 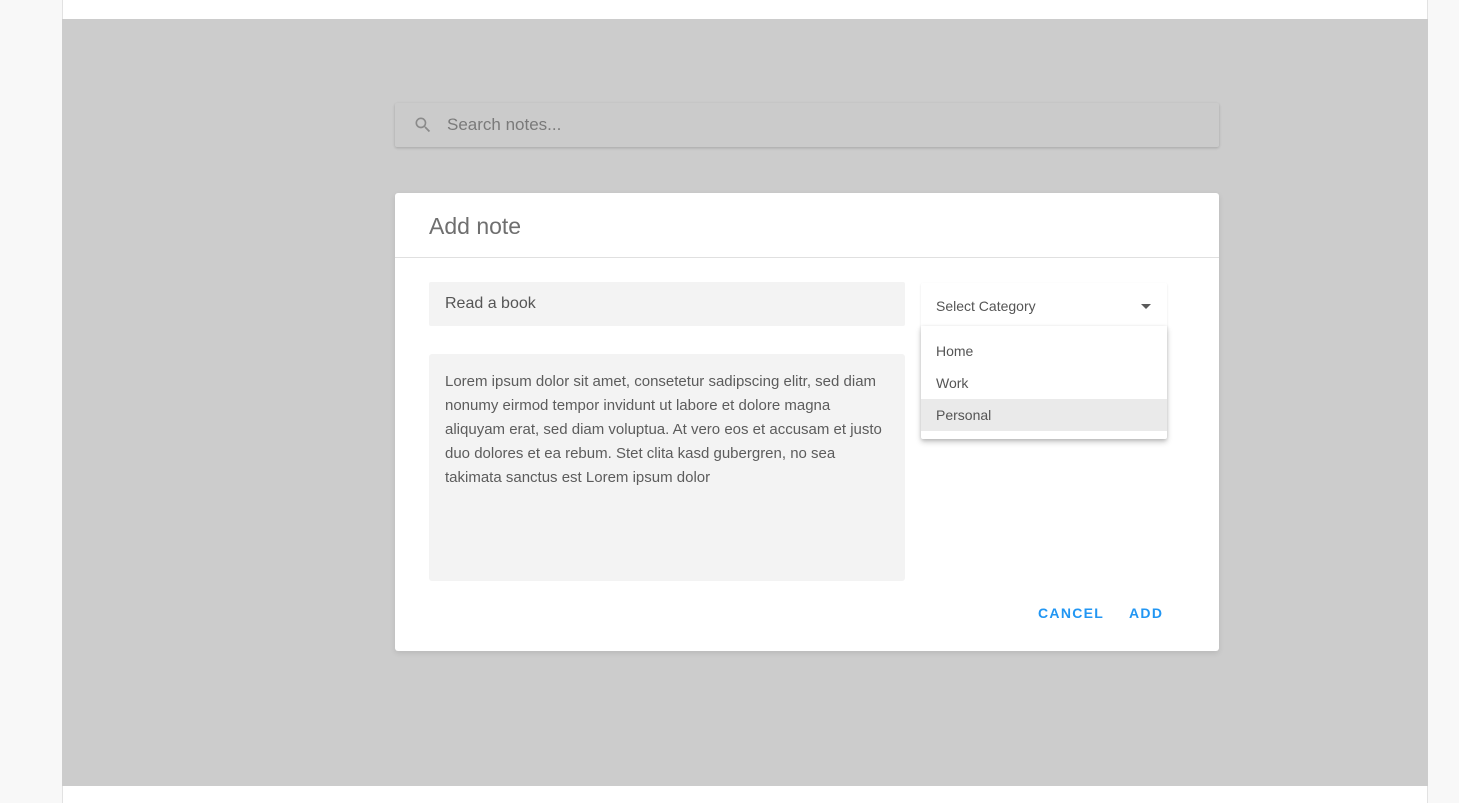 What do you see at coordinates (807, 257) in the screenshot?
I see `dialog-divider` at bounding box center [807, 257].